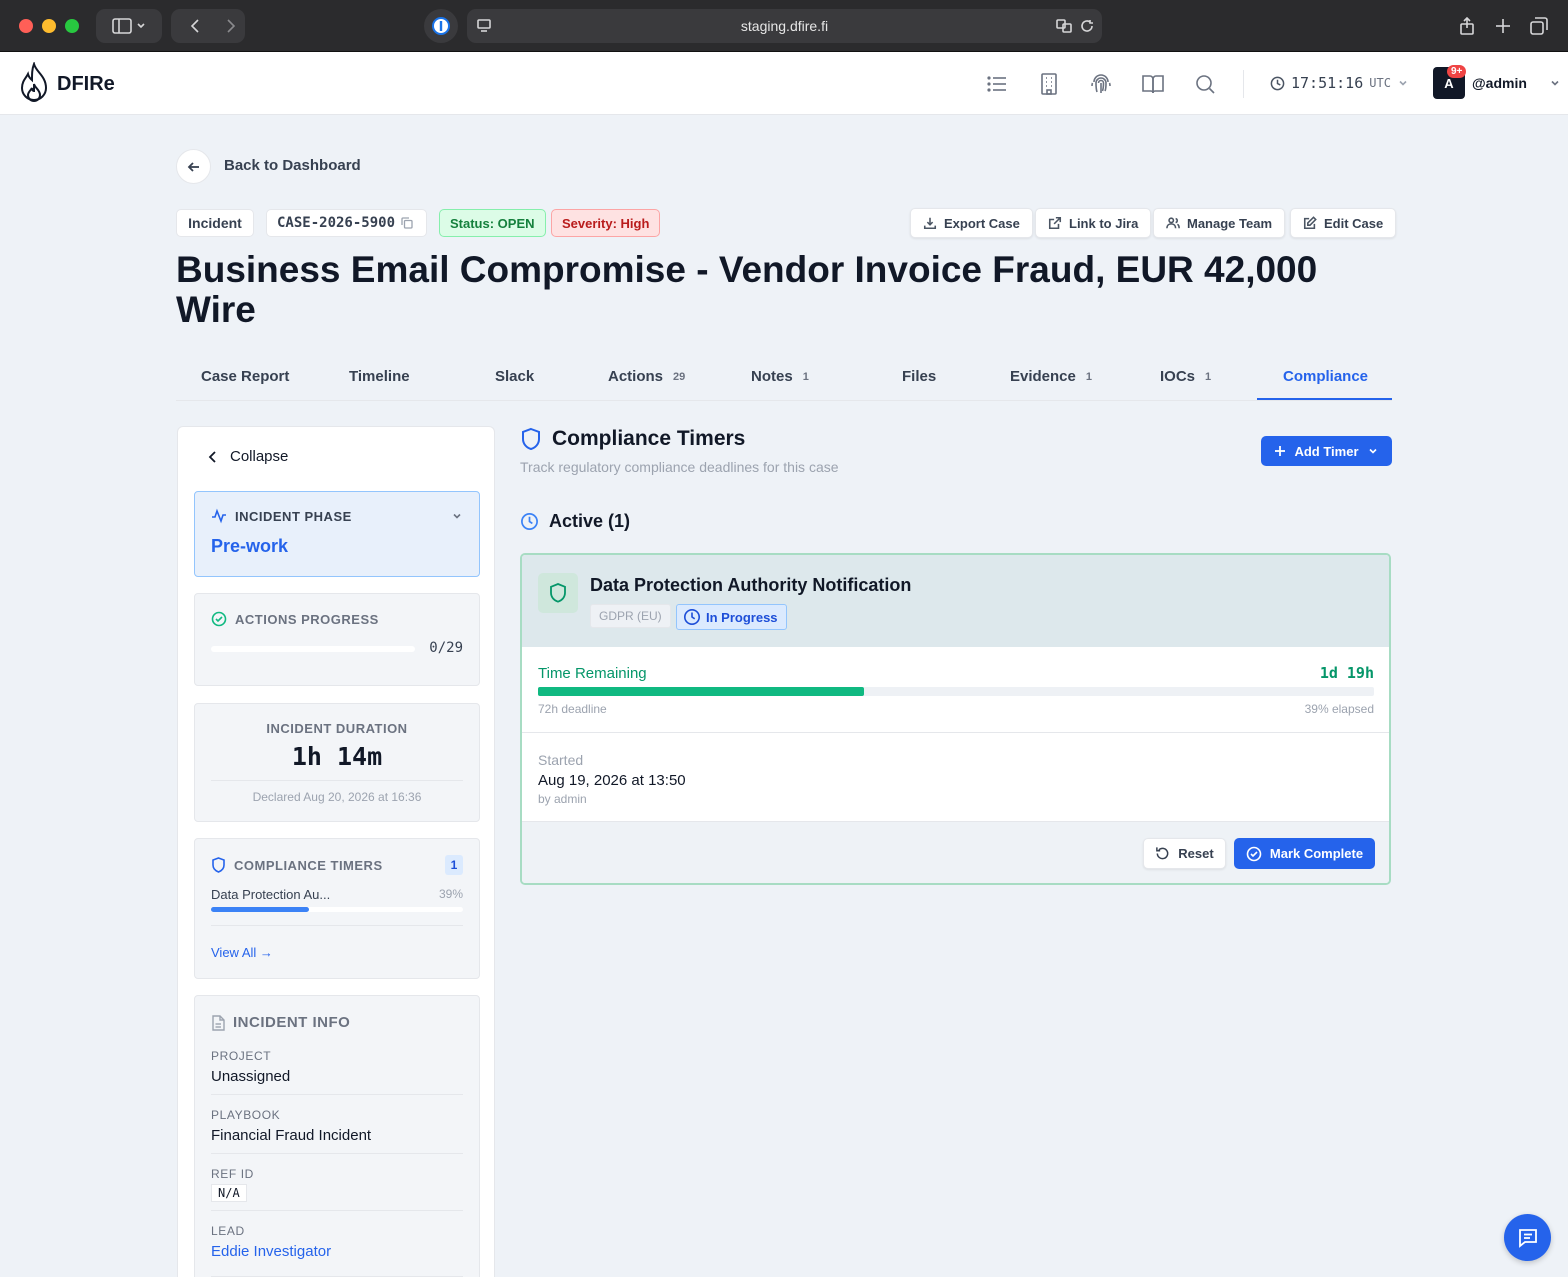  I want to click on download-icon, so click(930, 223).